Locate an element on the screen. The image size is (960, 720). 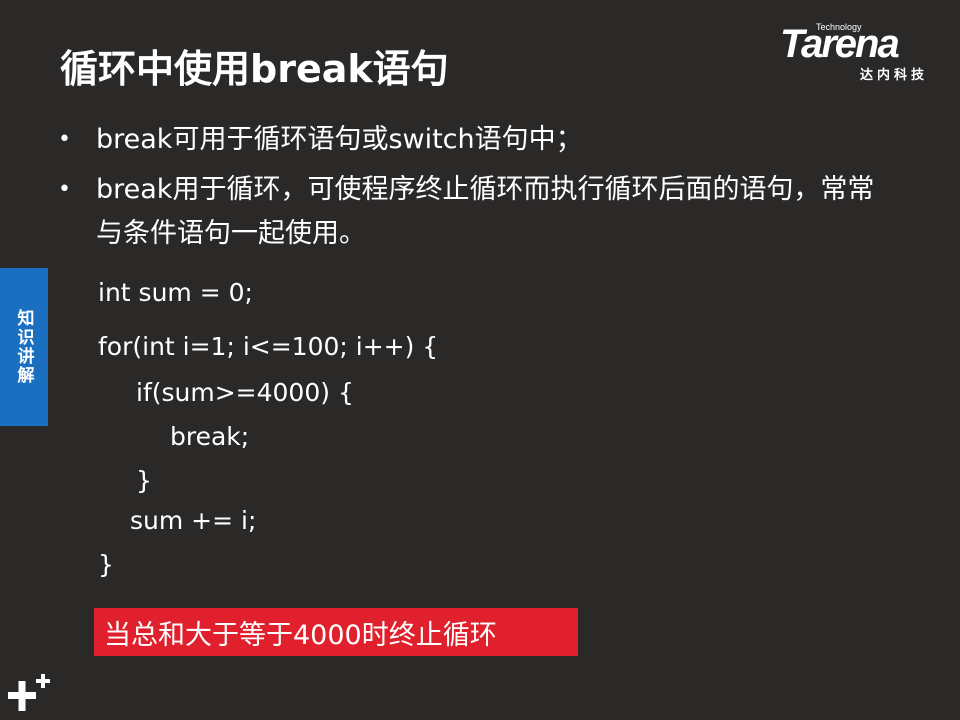
tarena-logo: Technology Tarena 达内科技 is located at coordinates (863, 52).